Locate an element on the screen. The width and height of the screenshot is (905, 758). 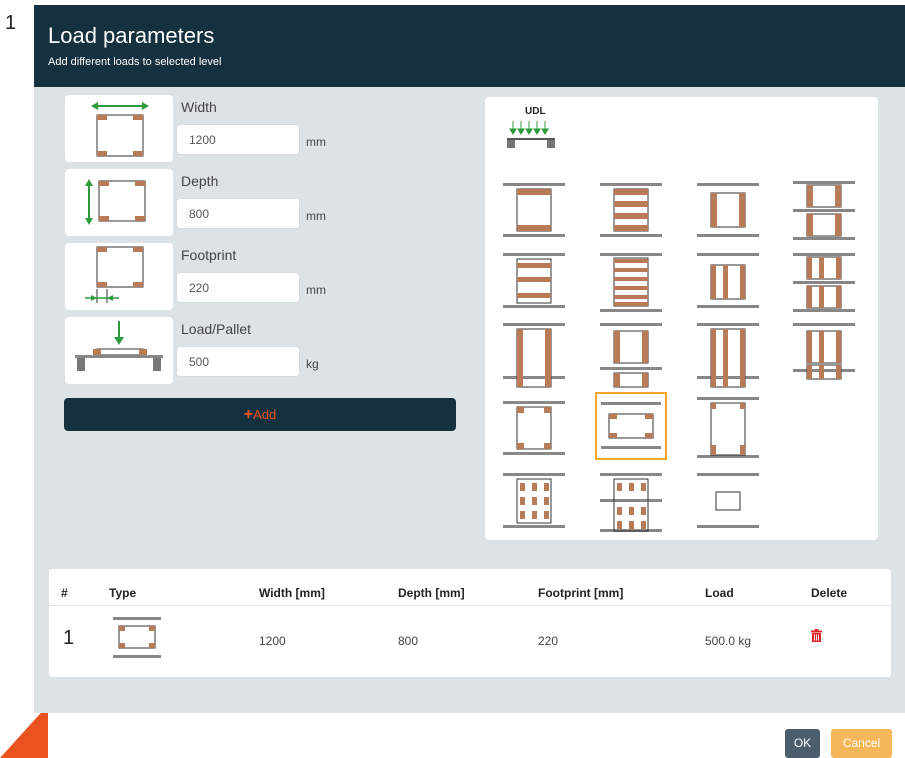
col-header-type: Type is located at coordinates (123, 593).